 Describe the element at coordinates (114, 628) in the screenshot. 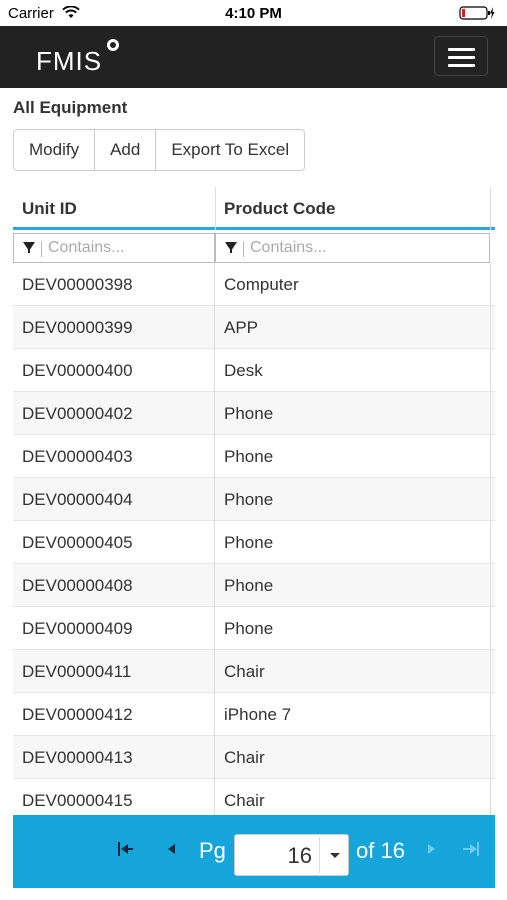

I see `unit-id-cell: DEV00000409` at that location.